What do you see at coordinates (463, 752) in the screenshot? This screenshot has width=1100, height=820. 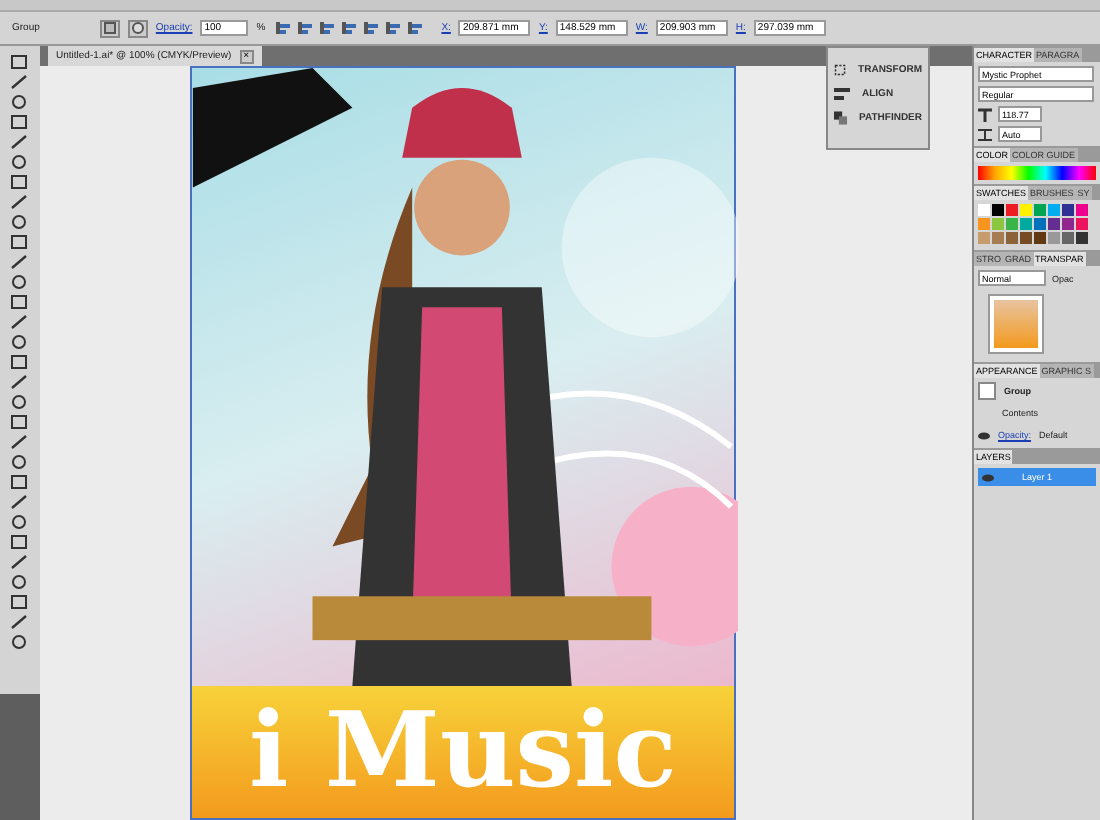 I see `artwork-title: i Music` at bounding box center [463, 752].